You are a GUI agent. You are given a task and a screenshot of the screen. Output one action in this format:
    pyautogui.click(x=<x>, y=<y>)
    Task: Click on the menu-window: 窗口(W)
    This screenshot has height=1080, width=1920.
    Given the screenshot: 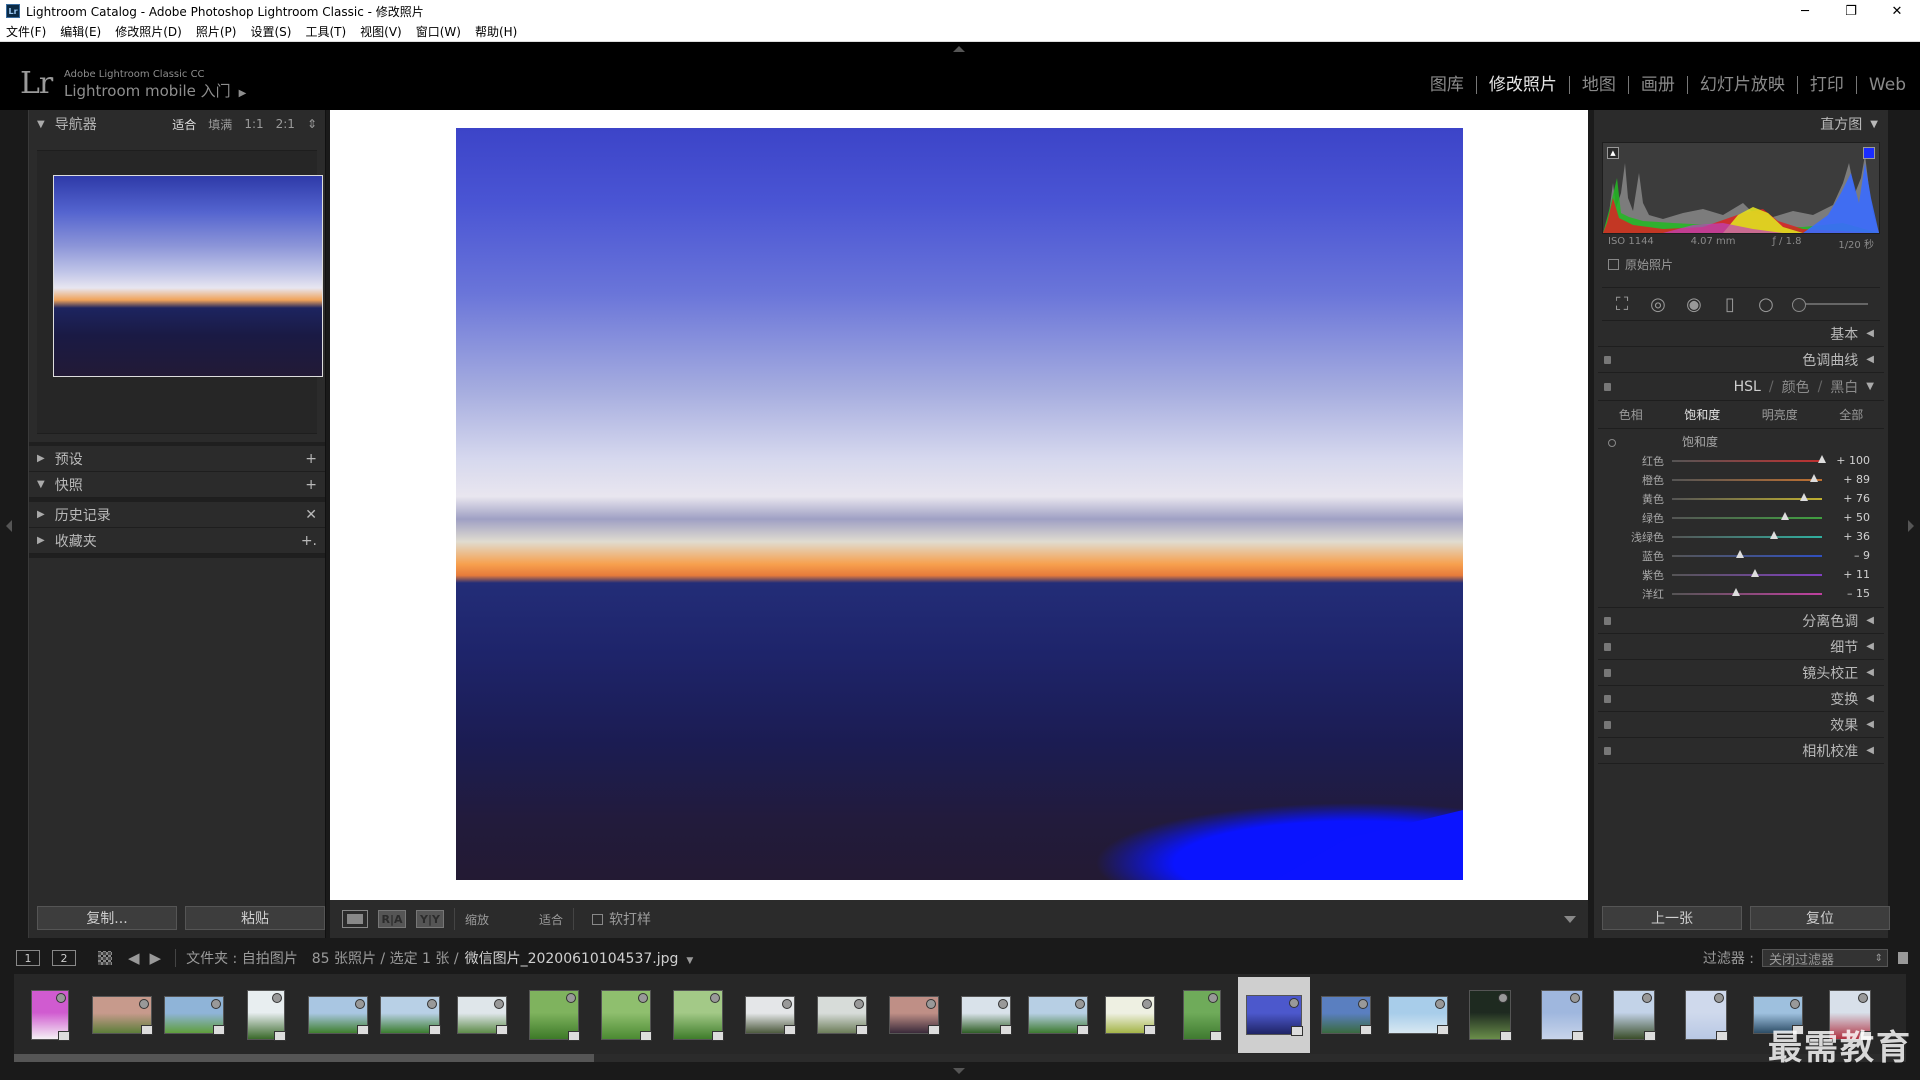 What is the action you would take?
    pyautogui.click(x=438, y=31)
    